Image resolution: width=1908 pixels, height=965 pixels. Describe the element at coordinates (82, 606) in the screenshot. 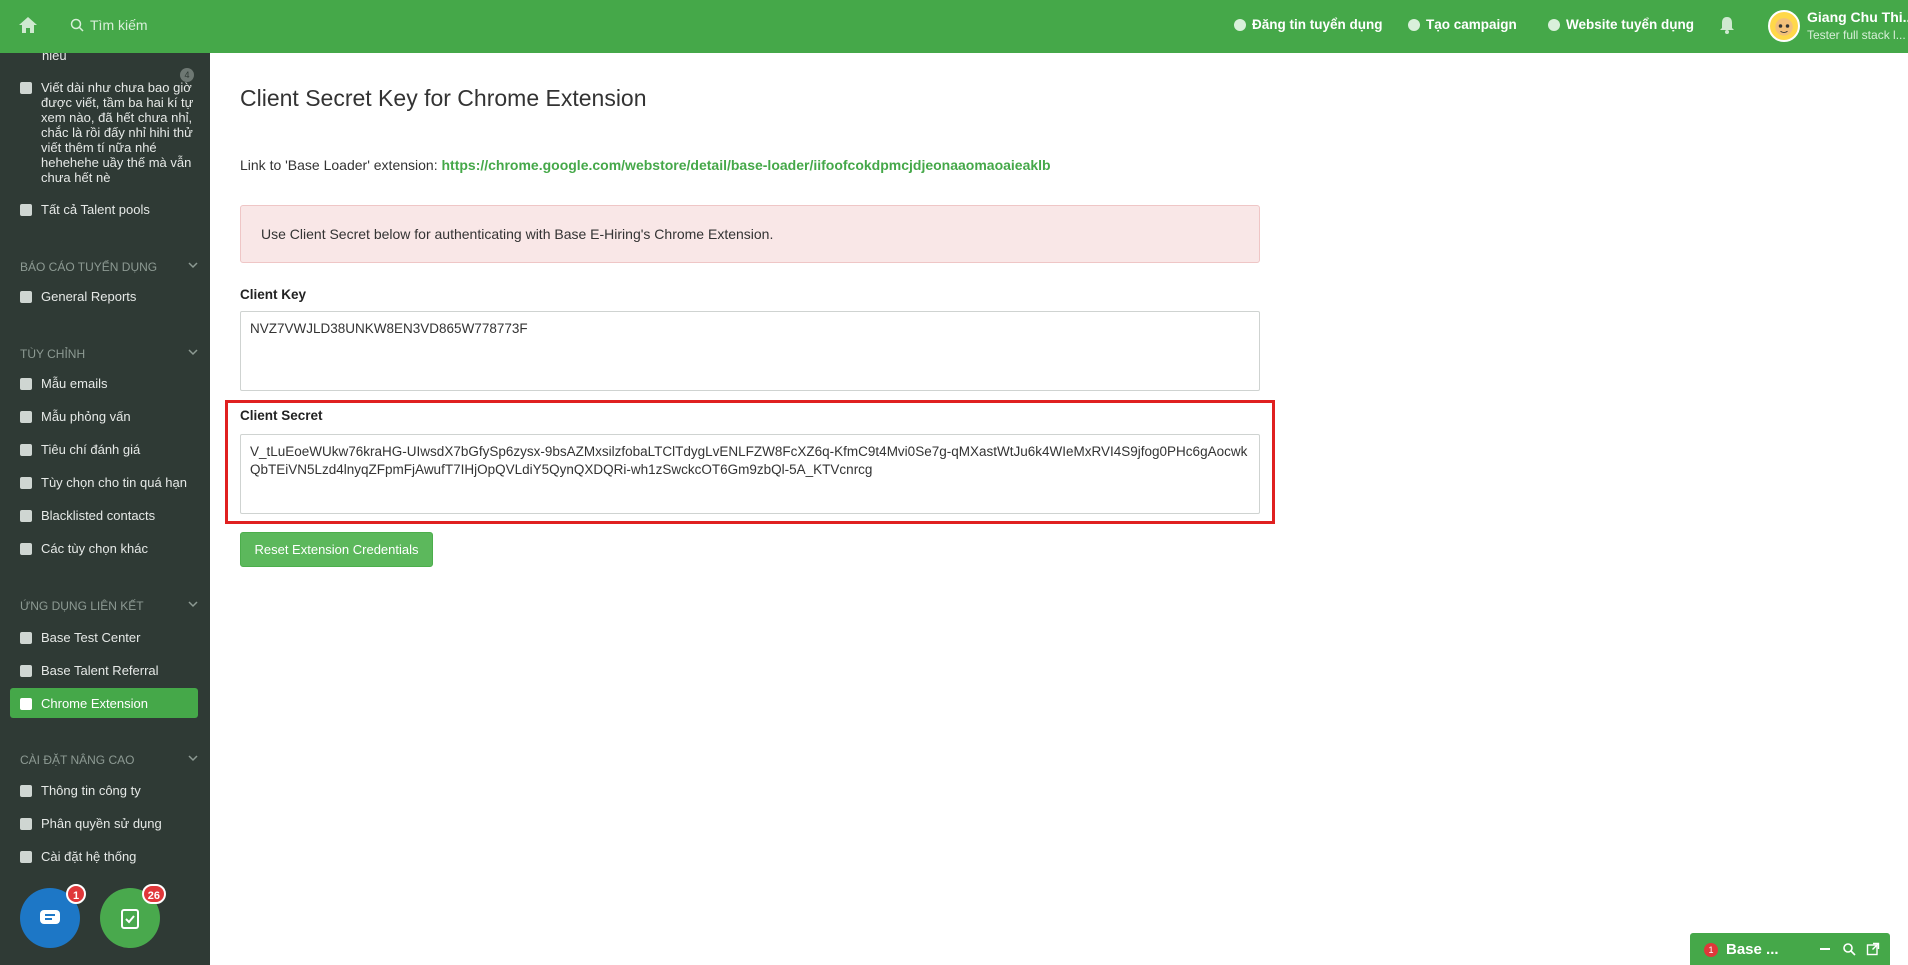

I see `section-title: ỨNG DỤNG LIÊN KẾT` at that location.